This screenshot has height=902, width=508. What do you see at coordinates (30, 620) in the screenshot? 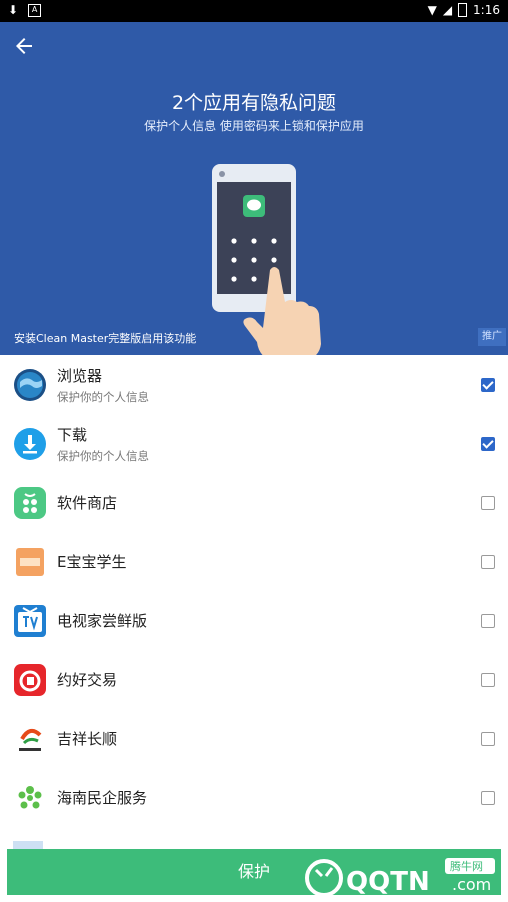
I see `tv-icon` at bounding box center [30, 620].